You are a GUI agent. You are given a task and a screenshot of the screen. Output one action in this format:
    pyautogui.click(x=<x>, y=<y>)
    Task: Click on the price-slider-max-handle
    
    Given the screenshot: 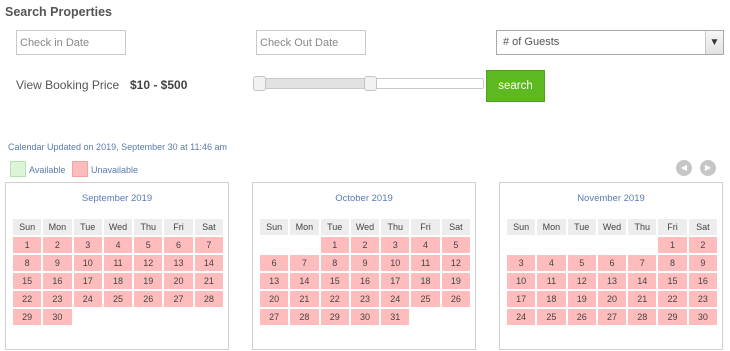 What is the action you would take?
    pyautogui.click(x=370, y=83)
    